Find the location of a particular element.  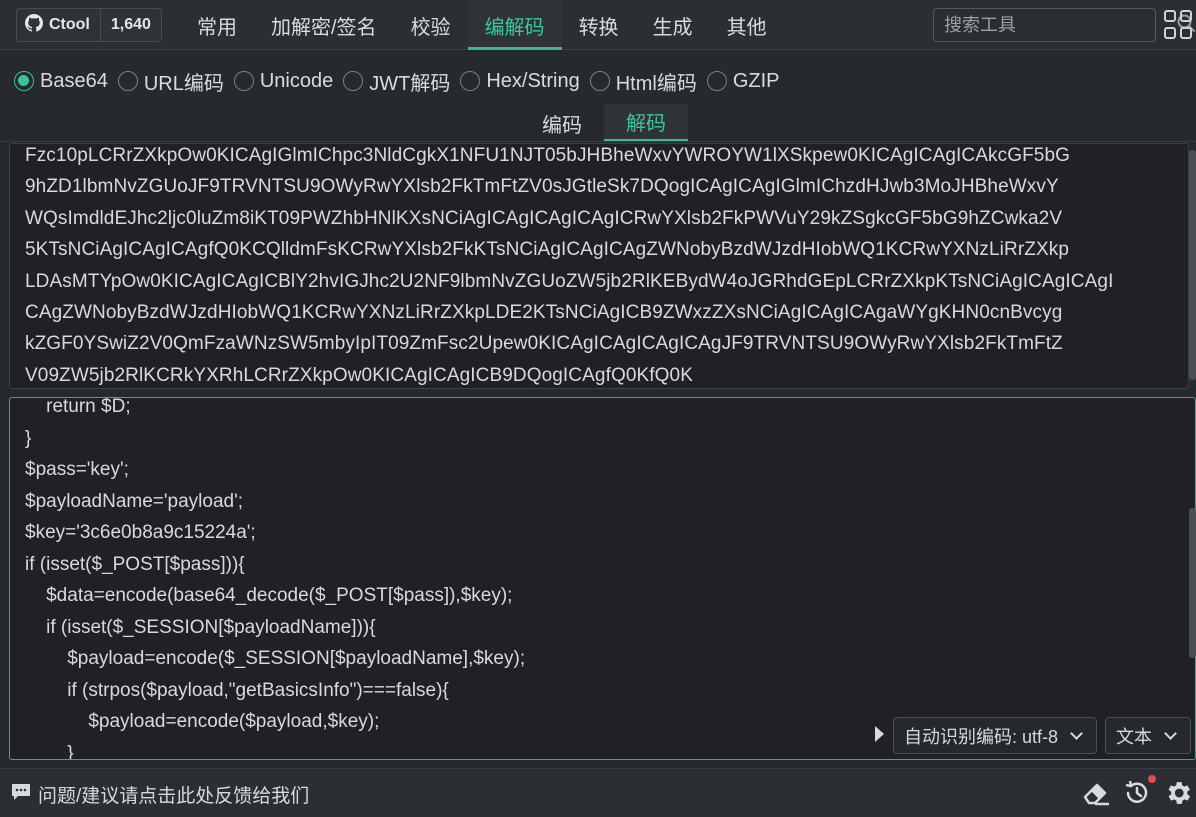

encoding-radio-label: Unicode is located at coordinates (296, 80).